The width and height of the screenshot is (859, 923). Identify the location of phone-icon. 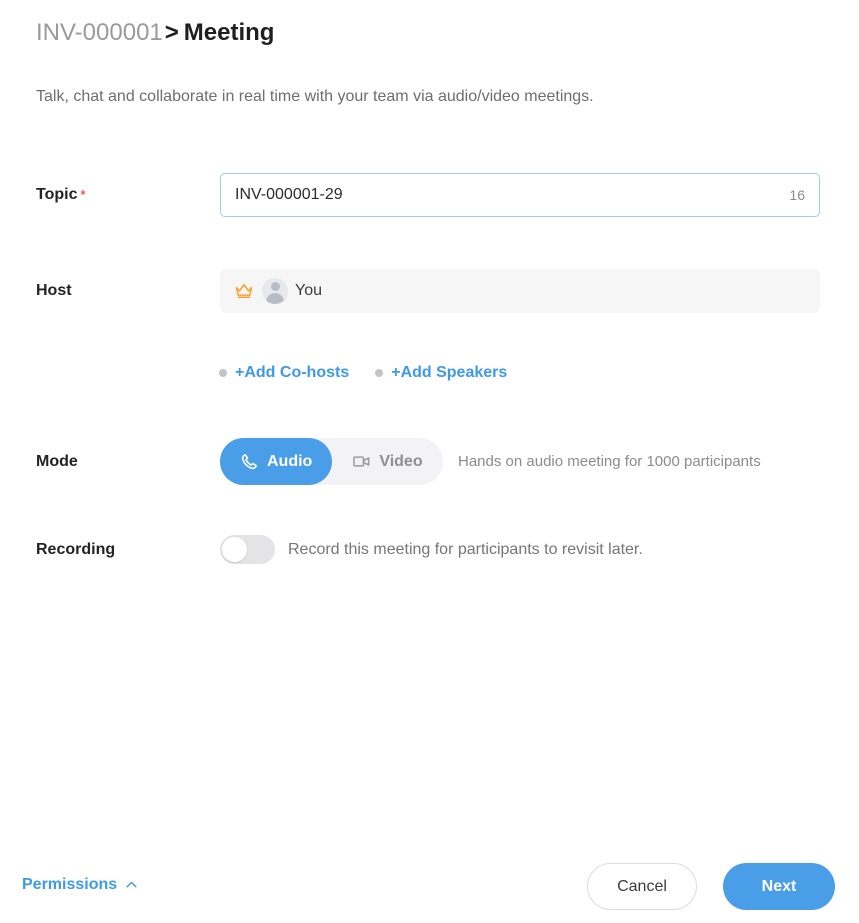
(249, 461).